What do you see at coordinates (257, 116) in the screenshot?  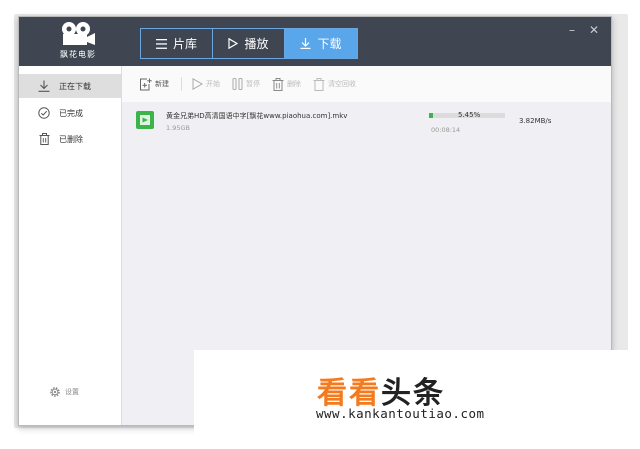 I see `file-name: 黄金兄弟HD高清国语中字[飘花www.piaohua.com].mkv` at bounding box center [257, 116].